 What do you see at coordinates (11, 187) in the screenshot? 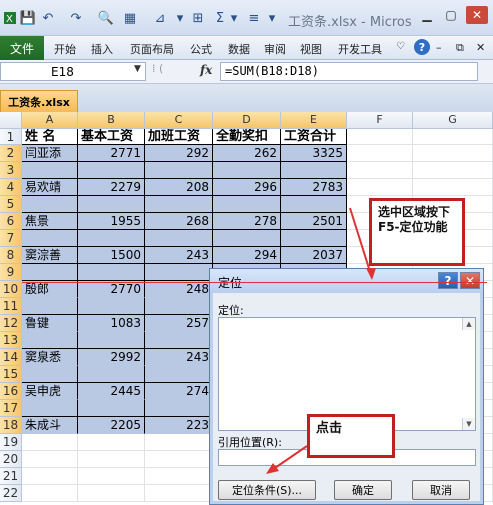
I see `row-header-4: 4` at bounding box center [11, 187].